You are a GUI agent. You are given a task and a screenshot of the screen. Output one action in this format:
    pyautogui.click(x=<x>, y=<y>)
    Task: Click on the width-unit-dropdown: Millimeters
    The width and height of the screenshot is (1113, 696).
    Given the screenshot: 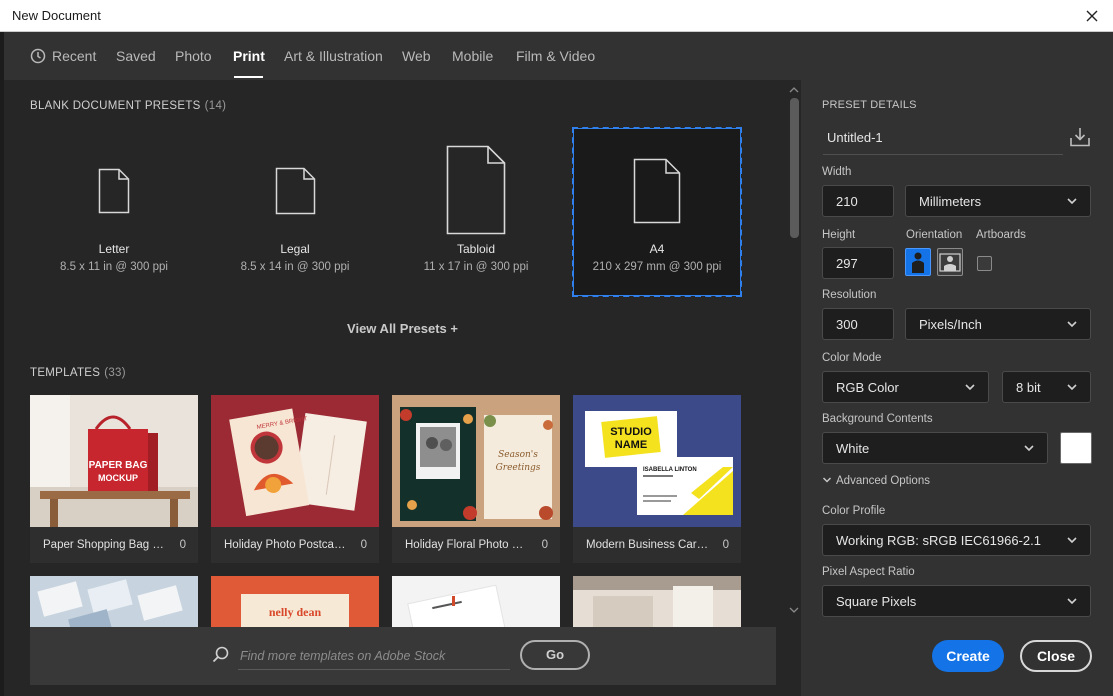 What is the action you would take?
    pyautogui.click(x=998, y=201)
    